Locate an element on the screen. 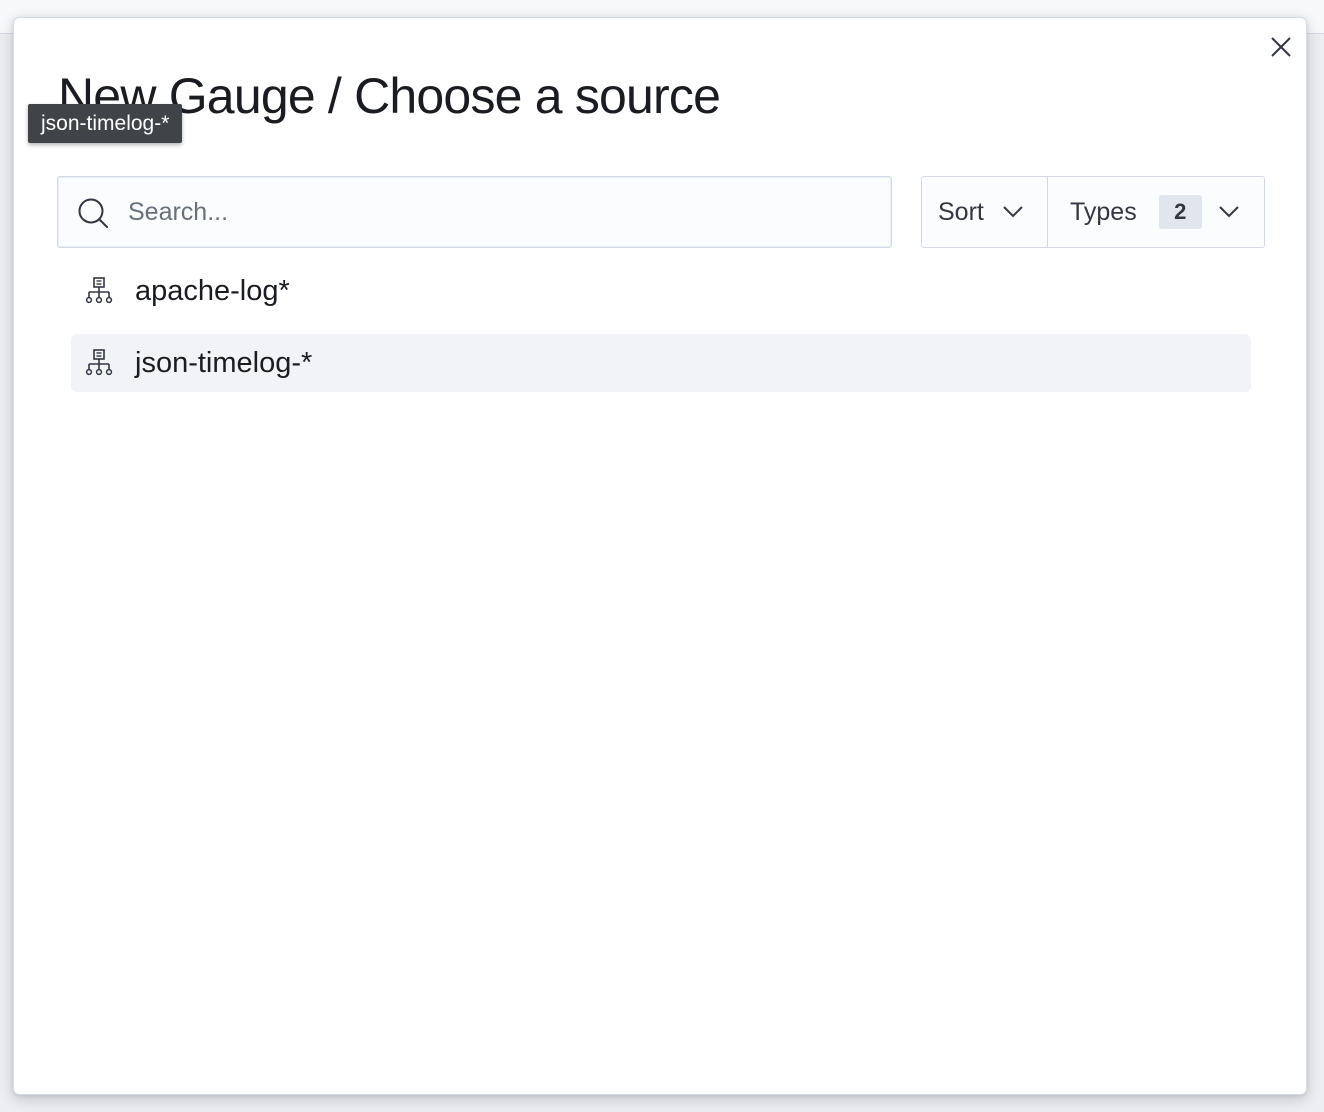 This screenshot has height=1112, width=1324. close-icon is located at coordinates (1281, 47).